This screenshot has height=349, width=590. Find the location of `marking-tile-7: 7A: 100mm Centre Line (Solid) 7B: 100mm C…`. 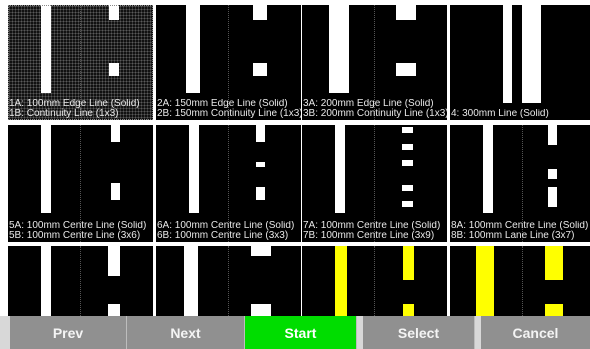

marking-tile-7: 7A: 100mm Centre Line (Solid) 7B: 100mm C… is located at coordinates (374, 183).